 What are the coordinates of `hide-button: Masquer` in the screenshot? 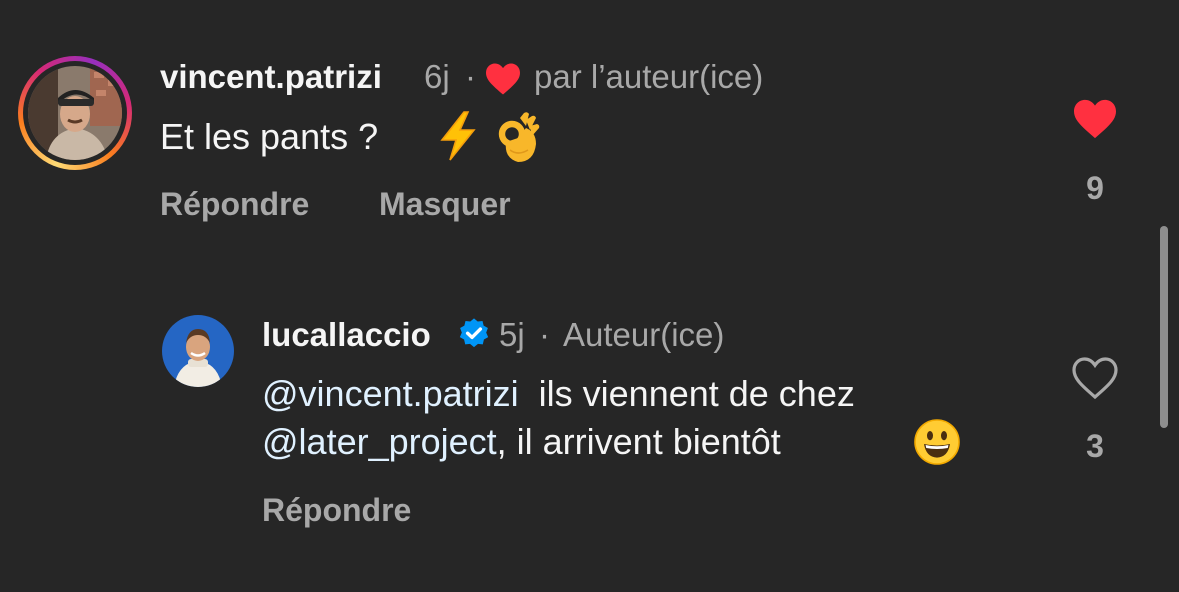 It's located at (445, 204).